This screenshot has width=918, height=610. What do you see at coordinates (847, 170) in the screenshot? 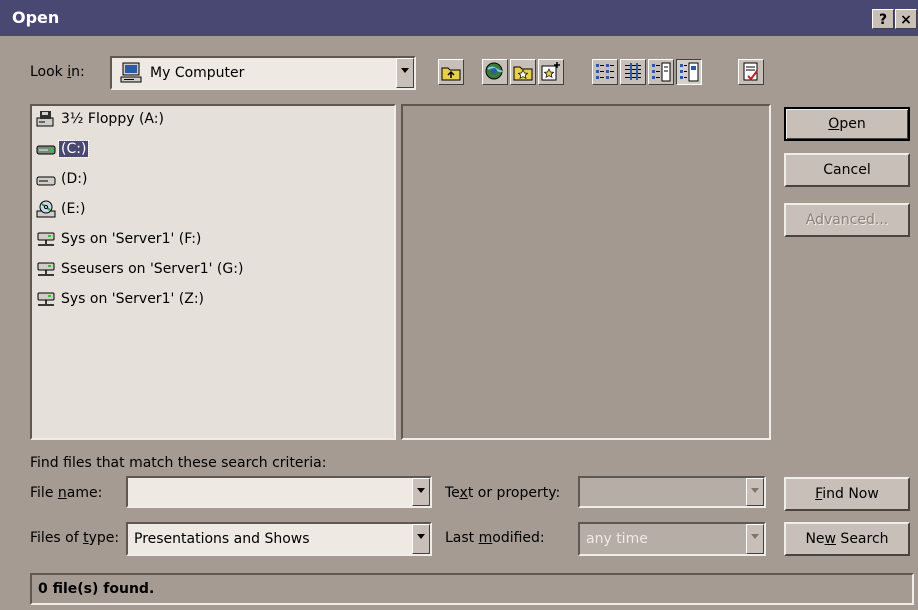
I see `cancel-button: Cancel` at bounding box center [847, 170].